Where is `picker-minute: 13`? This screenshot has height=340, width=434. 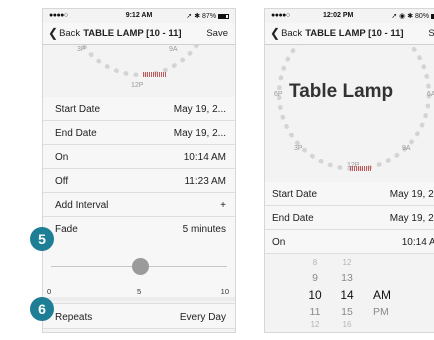 picker-minute: 13 is located at coordinates (347, 278).